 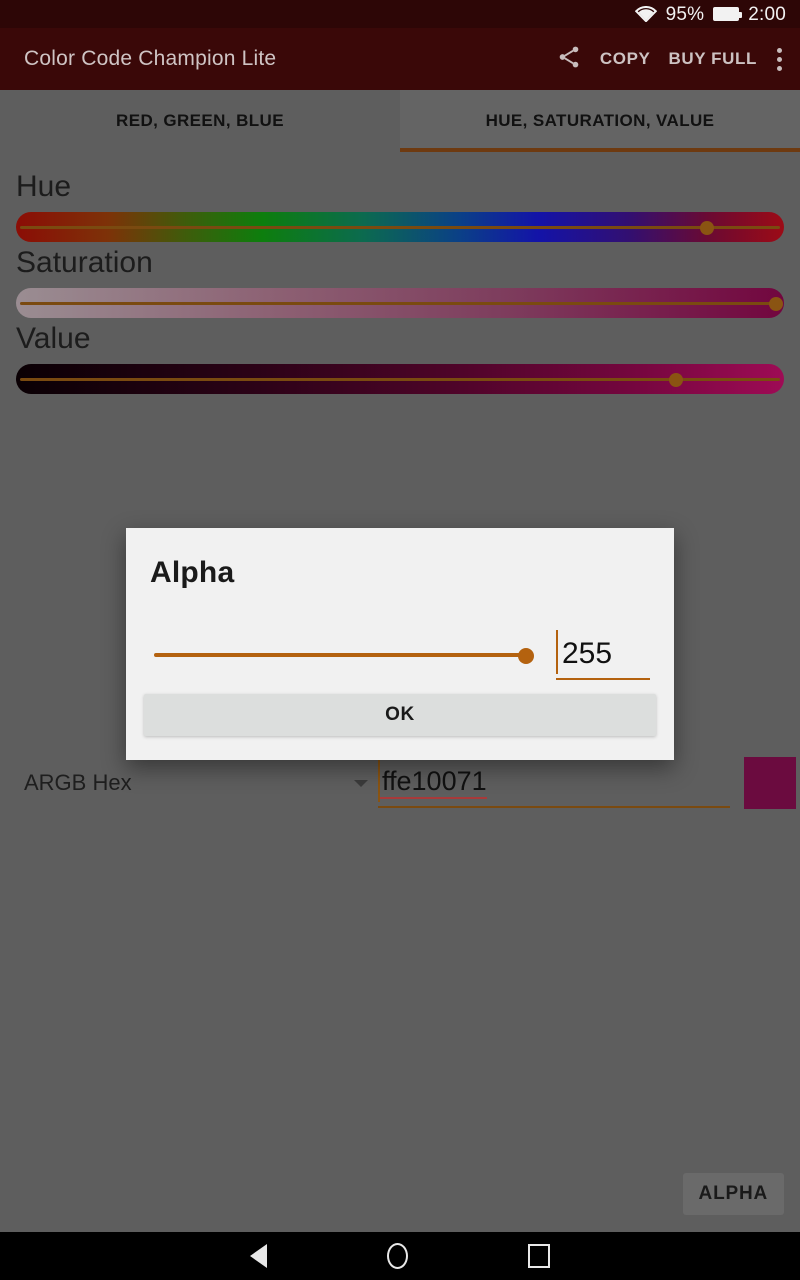 I want to click on color-preview-swatch, so click(x=770, y=783).